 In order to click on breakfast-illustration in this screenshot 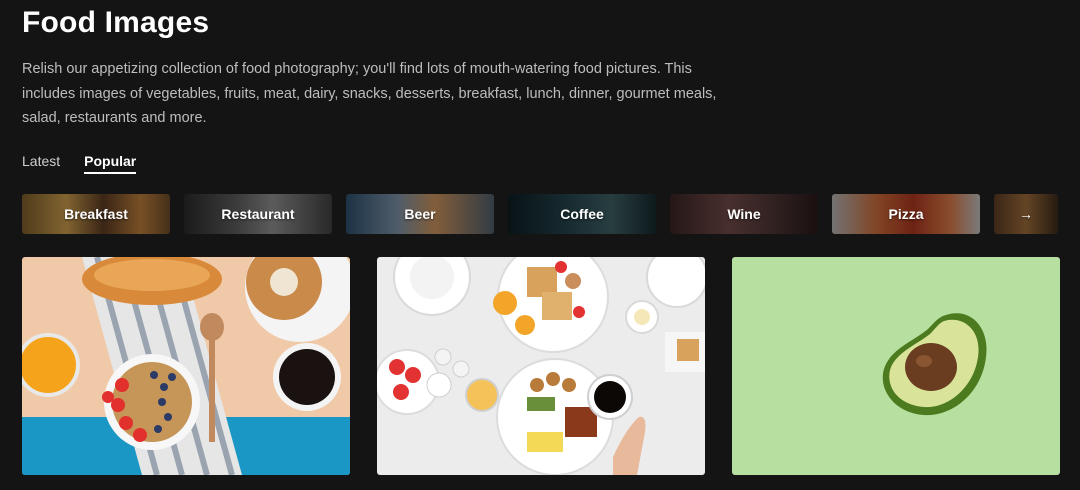, I will do `click(186, 366)`.